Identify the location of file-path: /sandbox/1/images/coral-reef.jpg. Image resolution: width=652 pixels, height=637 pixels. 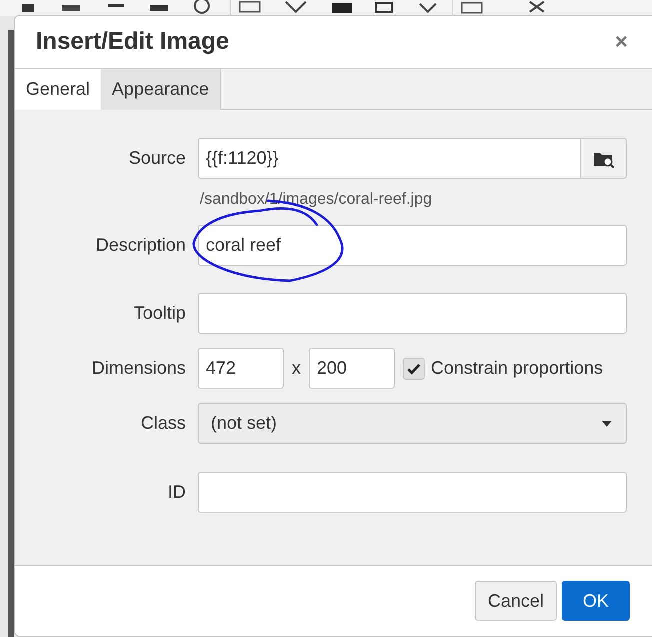
(316, 200).